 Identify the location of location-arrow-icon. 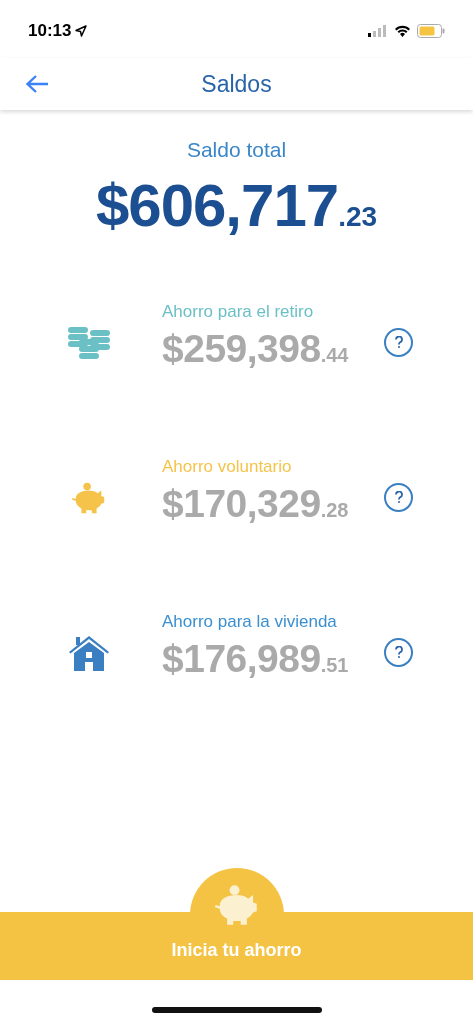
(81, 31).